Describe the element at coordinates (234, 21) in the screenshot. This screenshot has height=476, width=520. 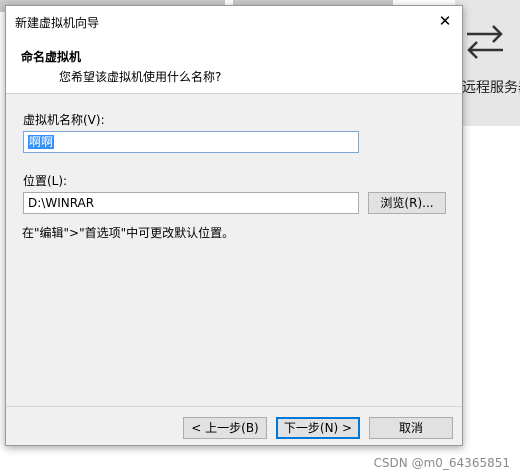
I see `title-bar: 新建虚拟机向导 ✕` at that location.